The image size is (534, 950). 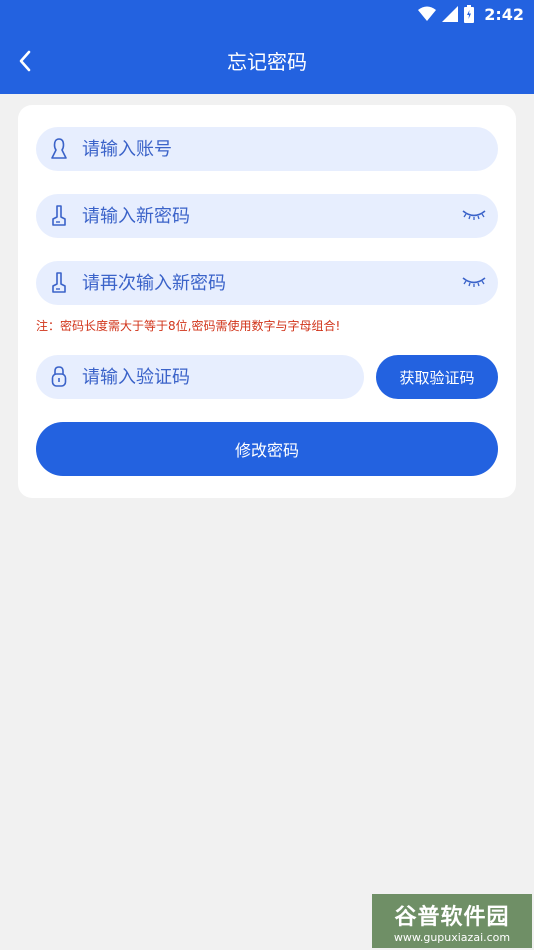 I want to click on account-field, so click(x=267, y=149).